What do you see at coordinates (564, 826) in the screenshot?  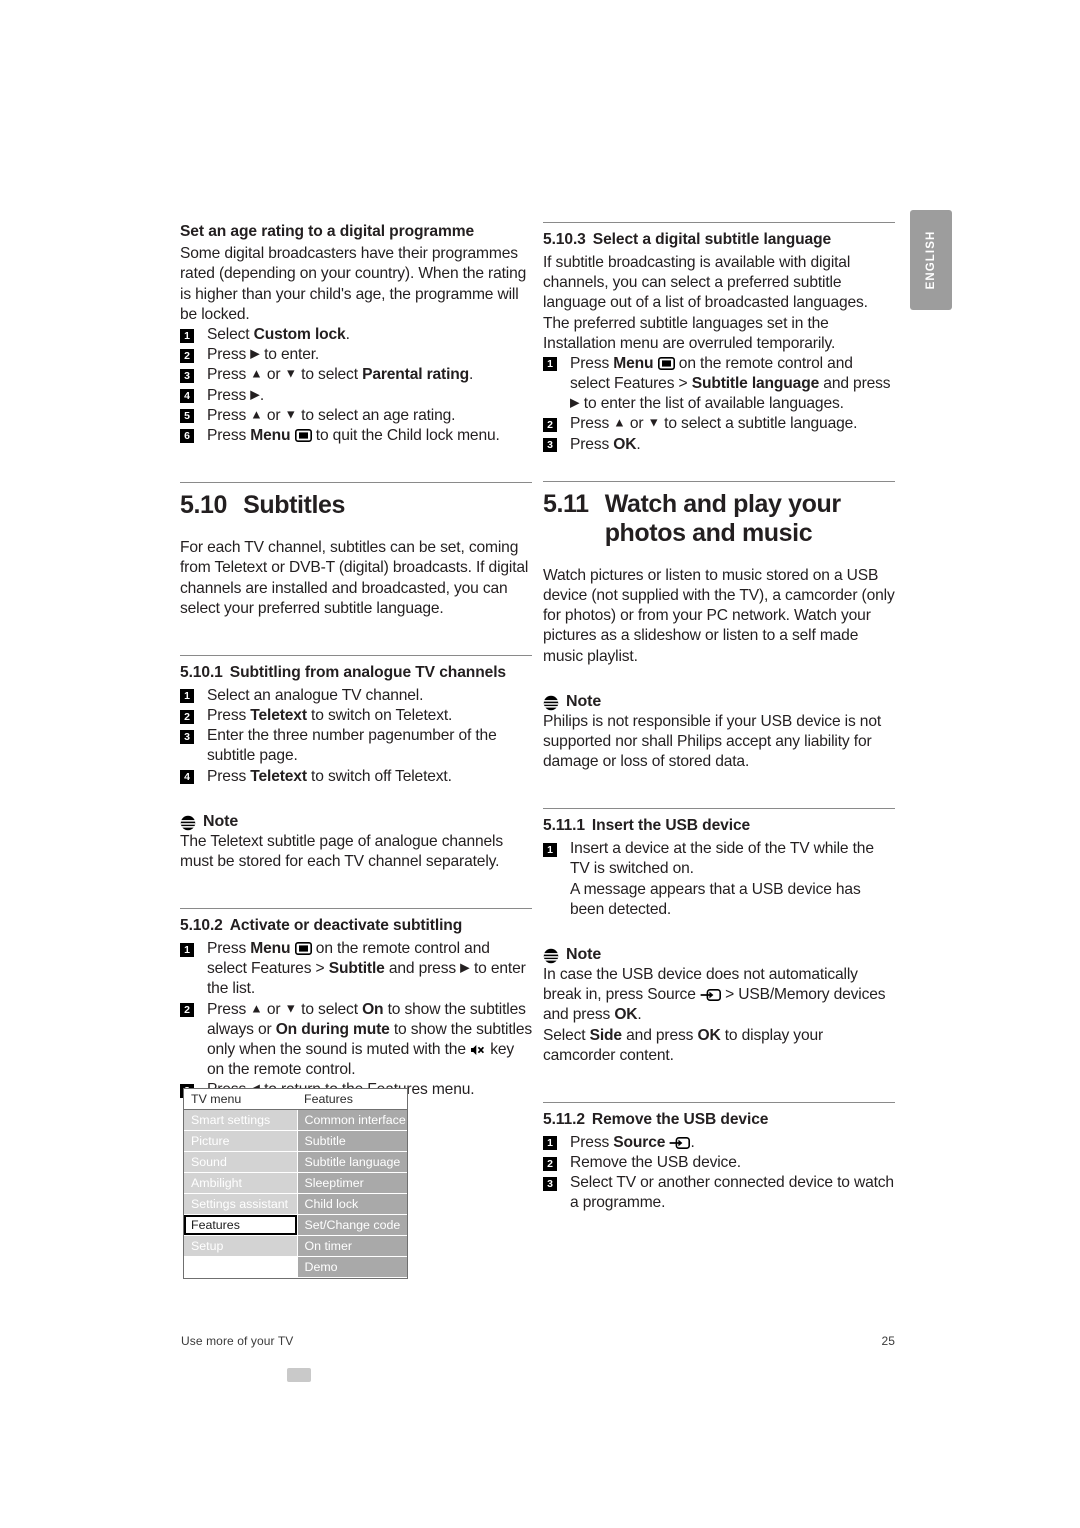 I see `section-number: 5.11.1` at bounding box center [564, 826].